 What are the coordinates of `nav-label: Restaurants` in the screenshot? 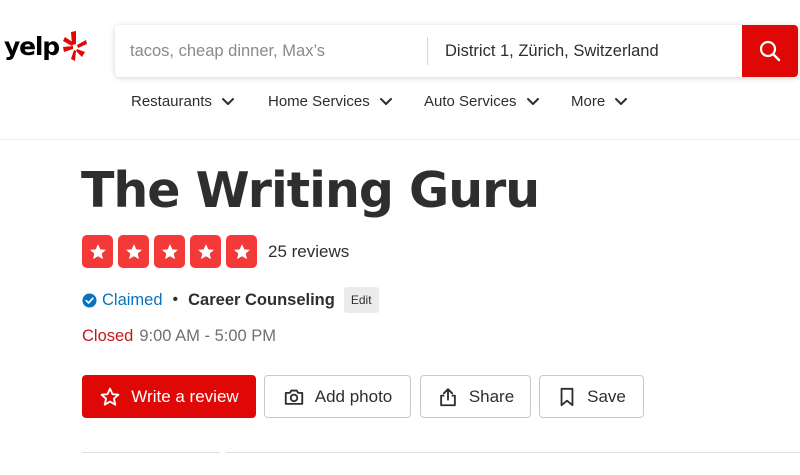 It's located at (171, 101).